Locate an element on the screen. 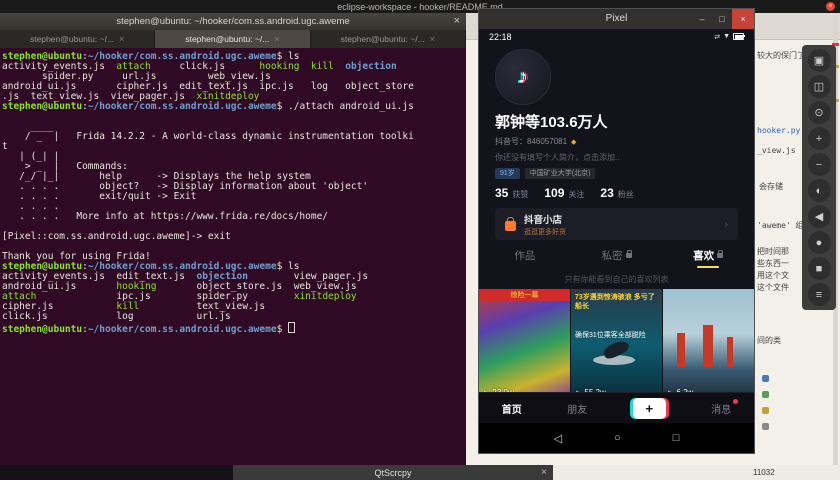 The height and width of the screenshot is (480, 840). volume-up-button: + is located at coordinates (819, 138).